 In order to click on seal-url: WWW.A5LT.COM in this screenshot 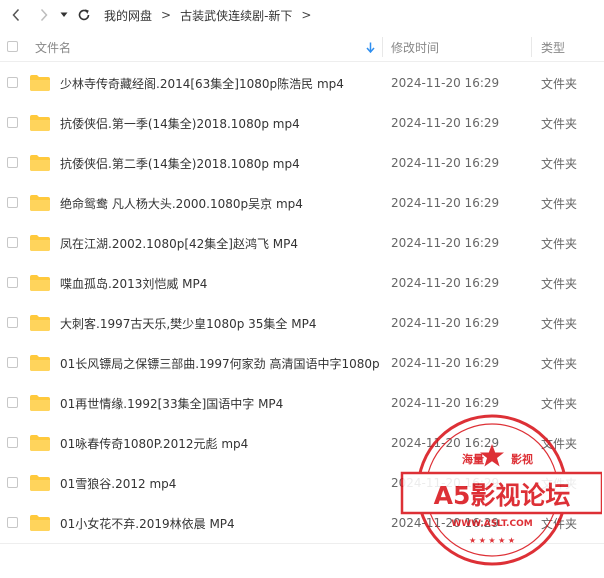, I will do `click(491, 524)`.